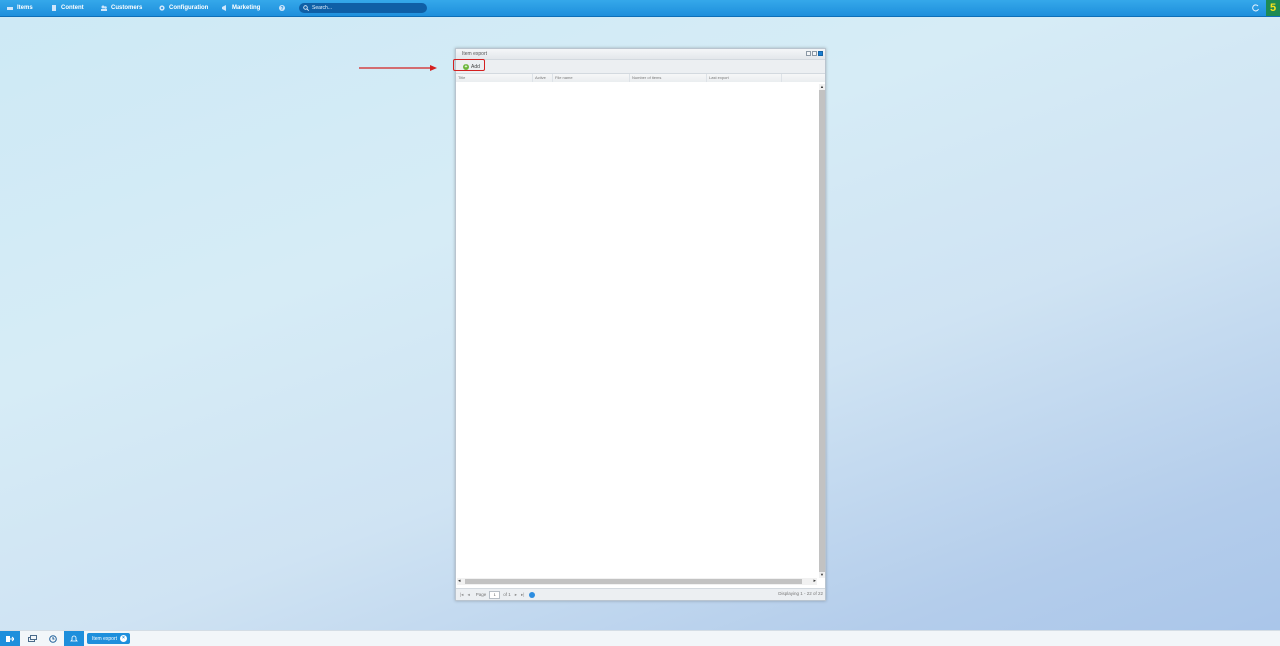 The height and width of the screenshot is (646, 1280). Describe the element at coordinates (189, 8) in the screenshot. I see `menu-configuration-label: Configuration` at that location.